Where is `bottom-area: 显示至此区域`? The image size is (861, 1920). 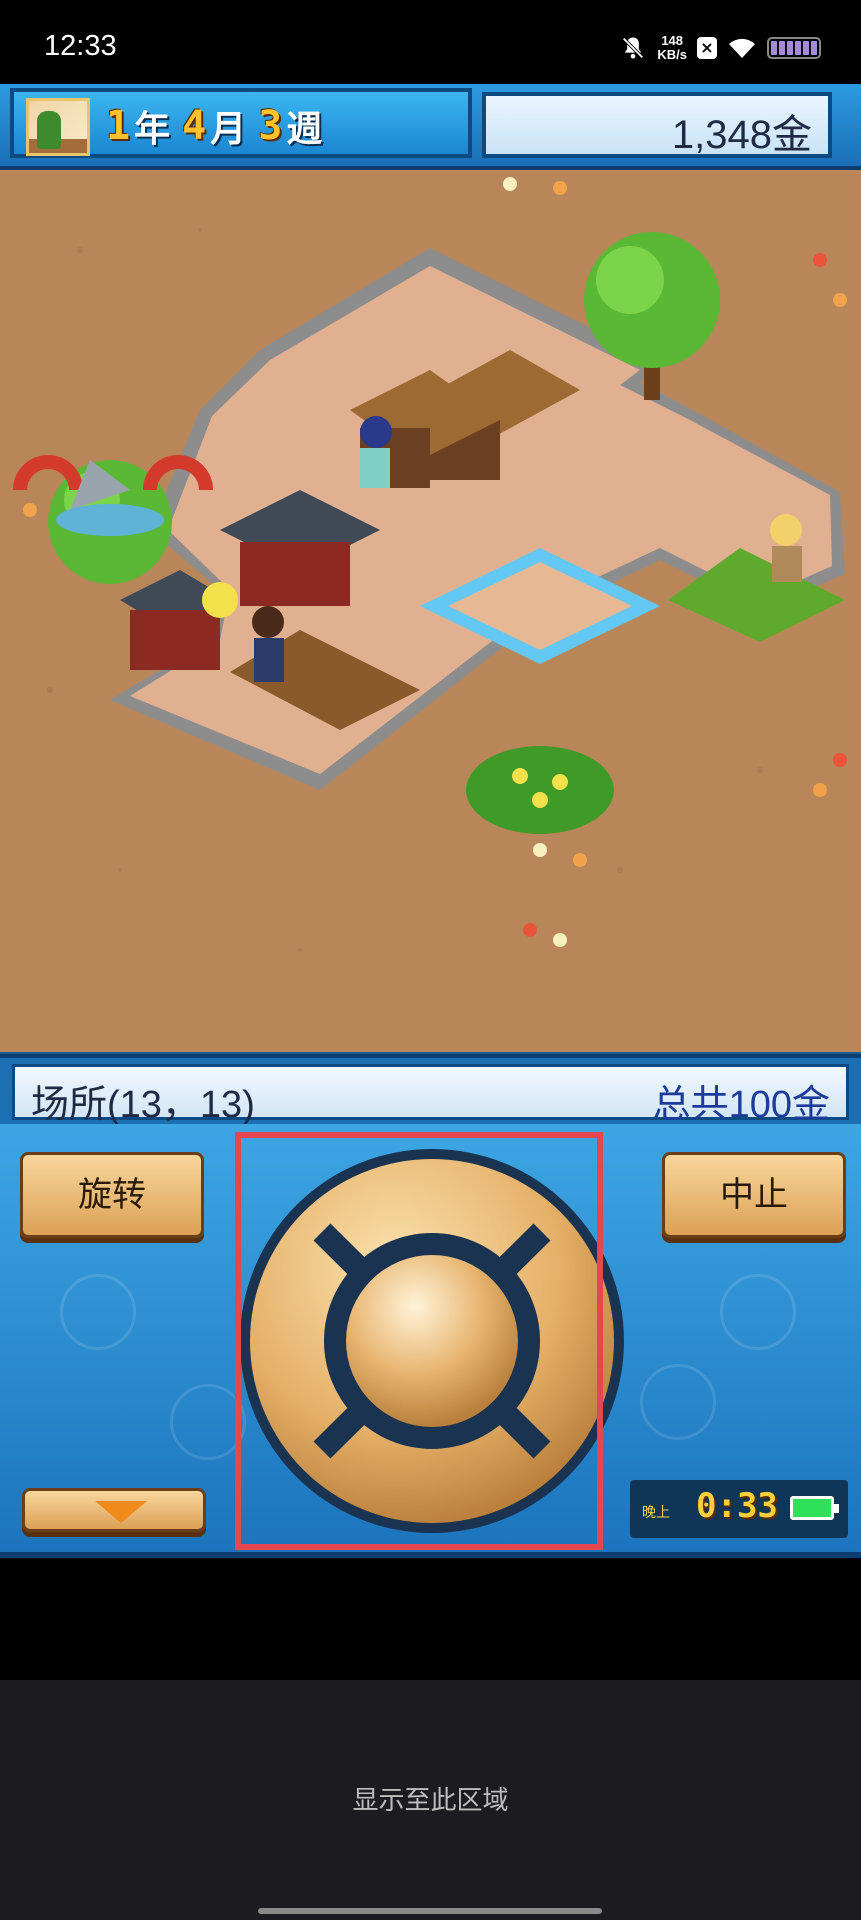
bottom-area: 显示至此区域 is located at coordinates (430, 1800).